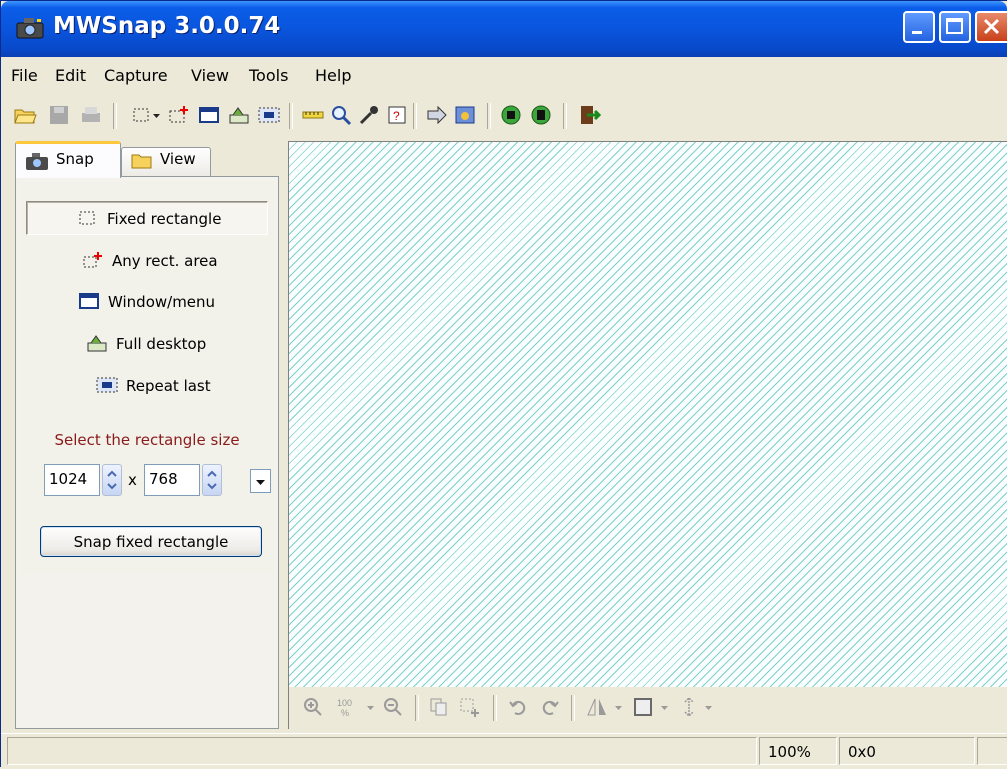 The width and height of the screenshot is (1007, 769). What do you see at coordinates (172, 480) in the screenshot?
I see `height-input: 768` at bounding box center [172, 480].